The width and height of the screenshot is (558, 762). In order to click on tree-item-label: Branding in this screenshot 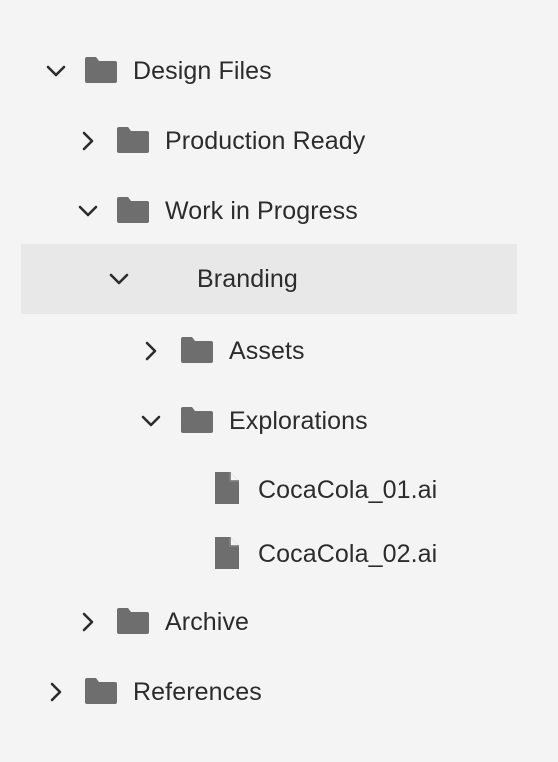, I will do `click(247, 279)`.